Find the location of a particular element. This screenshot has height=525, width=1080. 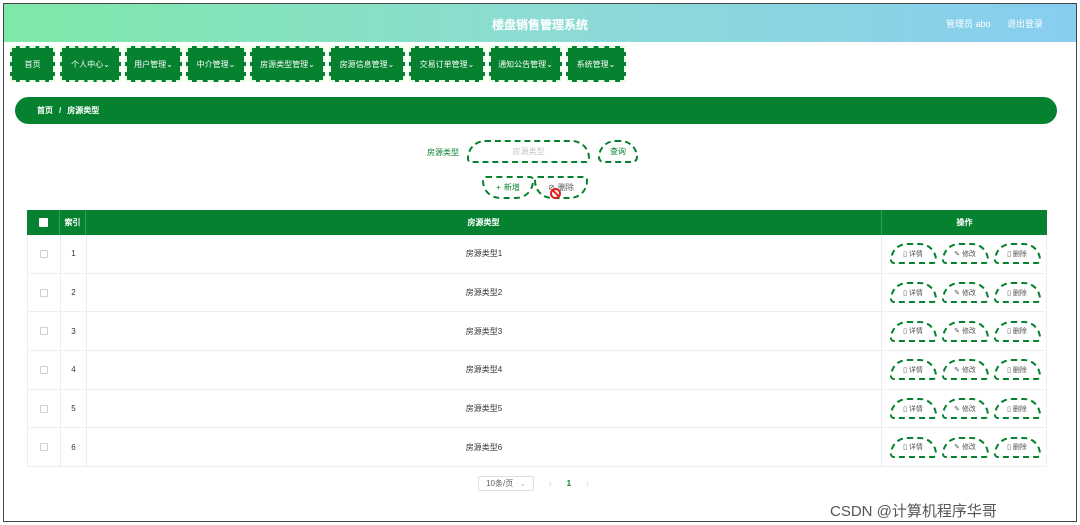

row-type: 房源类型5 is located at coordinates (484, 408).